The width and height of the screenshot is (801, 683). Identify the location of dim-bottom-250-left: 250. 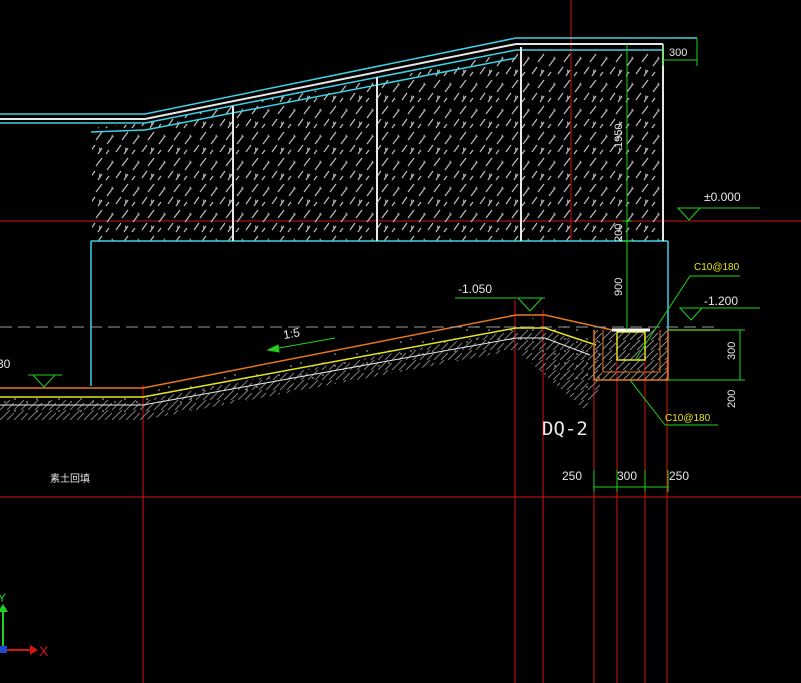
(572, 476).